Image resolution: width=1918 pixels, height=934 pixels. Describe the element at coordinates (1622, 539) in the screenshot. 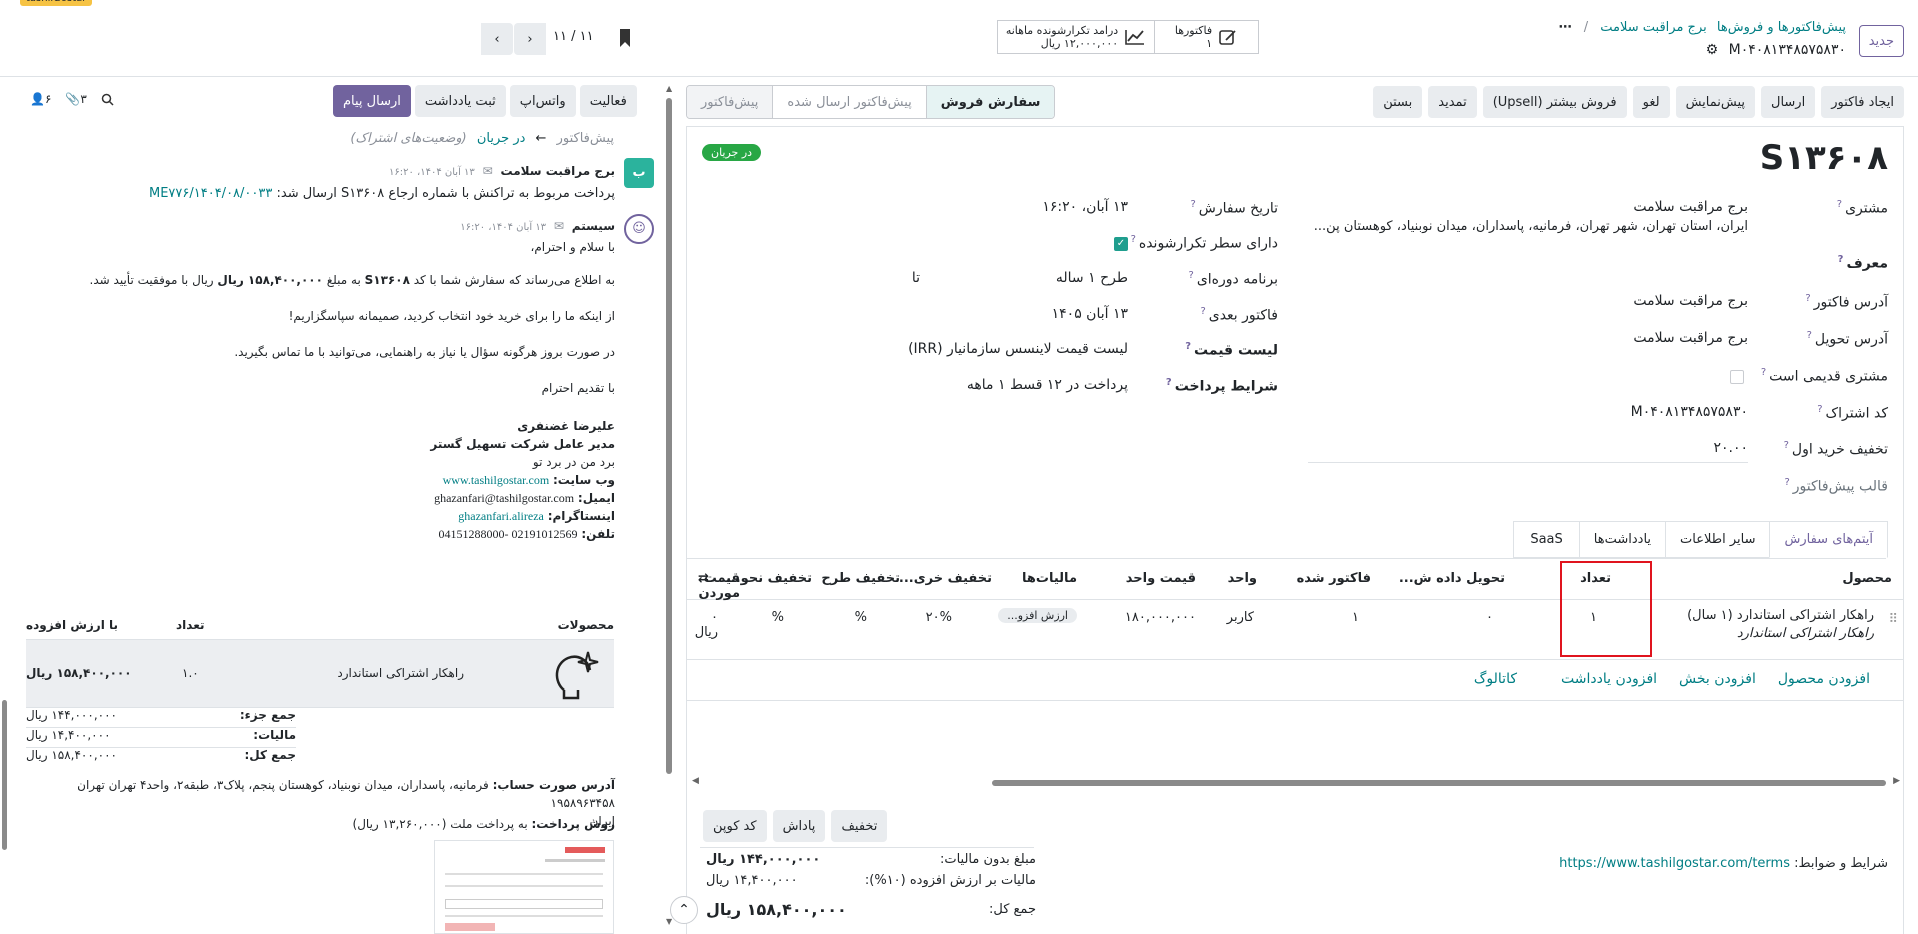

I see `tab-notes: یادداشت‌ها` at that location.